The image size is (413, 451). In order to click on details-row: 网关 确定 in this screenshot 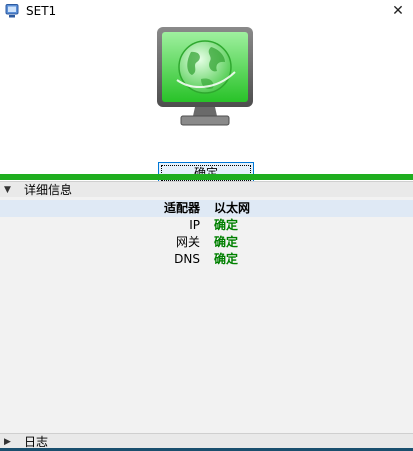, I will do `click(206, 242)`.